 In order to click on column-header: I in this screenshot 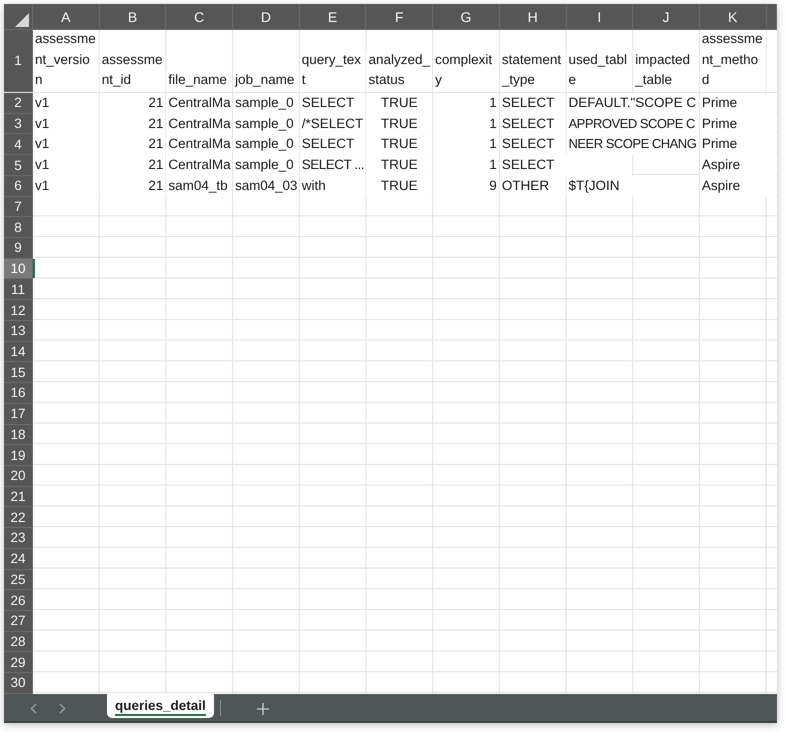, I will do `click(600, 17)`.